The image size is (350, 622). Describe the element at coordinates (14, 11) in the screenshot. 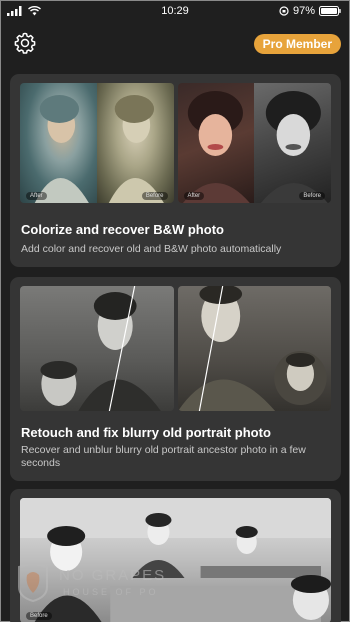

I see `signal-icon` at that location.